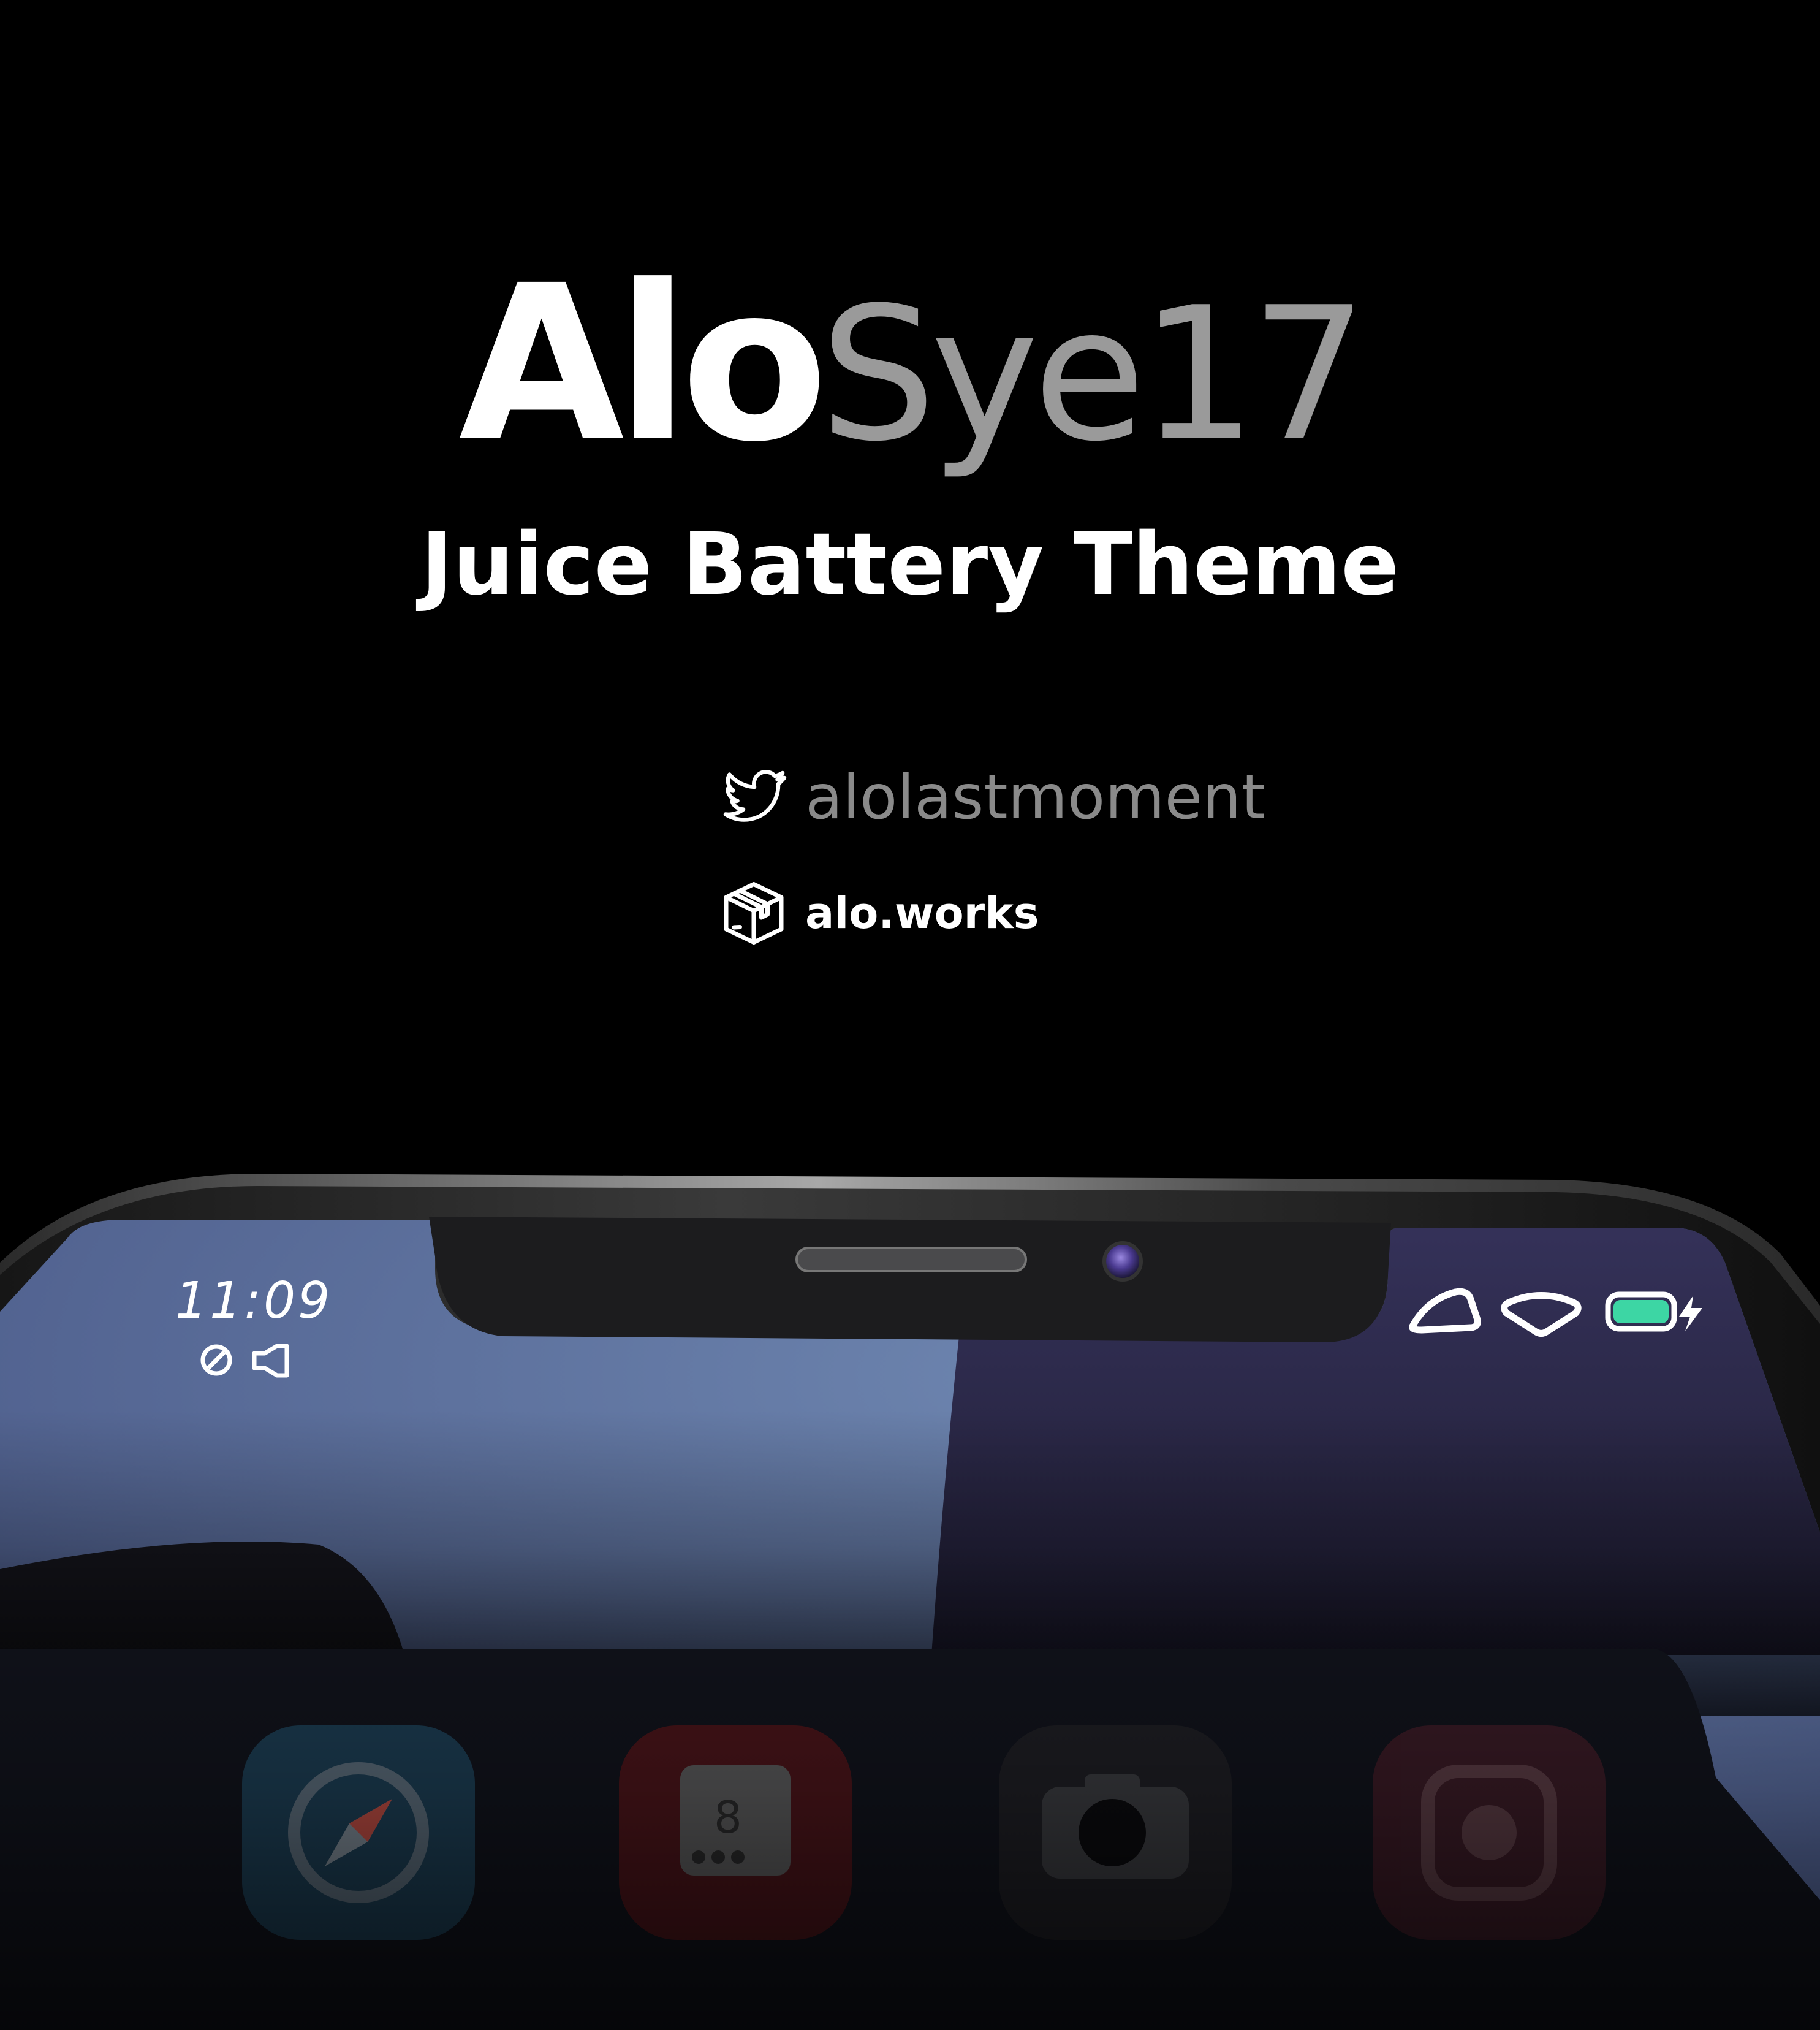 Image resolution: width=1820 pixels, height=2030 pixels. Describe the element at coordinates (254, 1301) in the screenshot. I see `status-time: 11:09` at that location.